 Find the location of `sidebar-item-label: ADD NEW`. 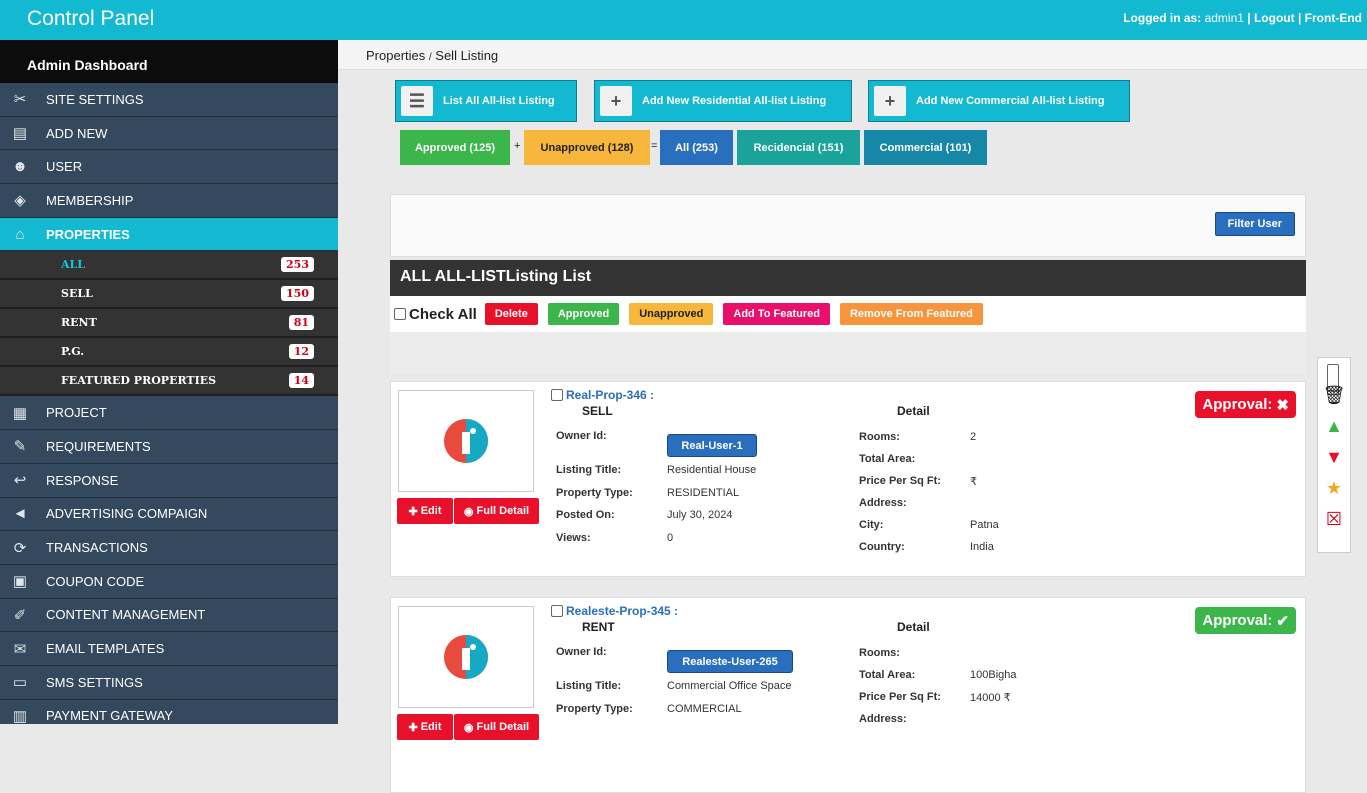

sidebar-item-label: ADD NEW is located at coordinates (77, 133).